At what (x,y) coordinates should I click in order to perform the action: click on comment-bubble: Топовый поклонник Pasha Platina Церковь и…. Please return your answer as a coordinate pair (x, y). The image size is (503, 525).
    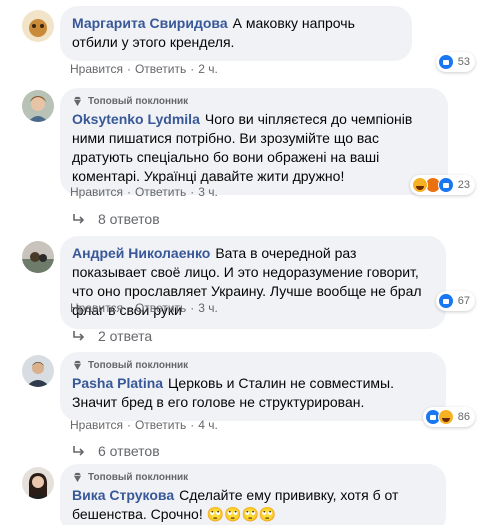
    Looking at the image, I should click on (253, 386).